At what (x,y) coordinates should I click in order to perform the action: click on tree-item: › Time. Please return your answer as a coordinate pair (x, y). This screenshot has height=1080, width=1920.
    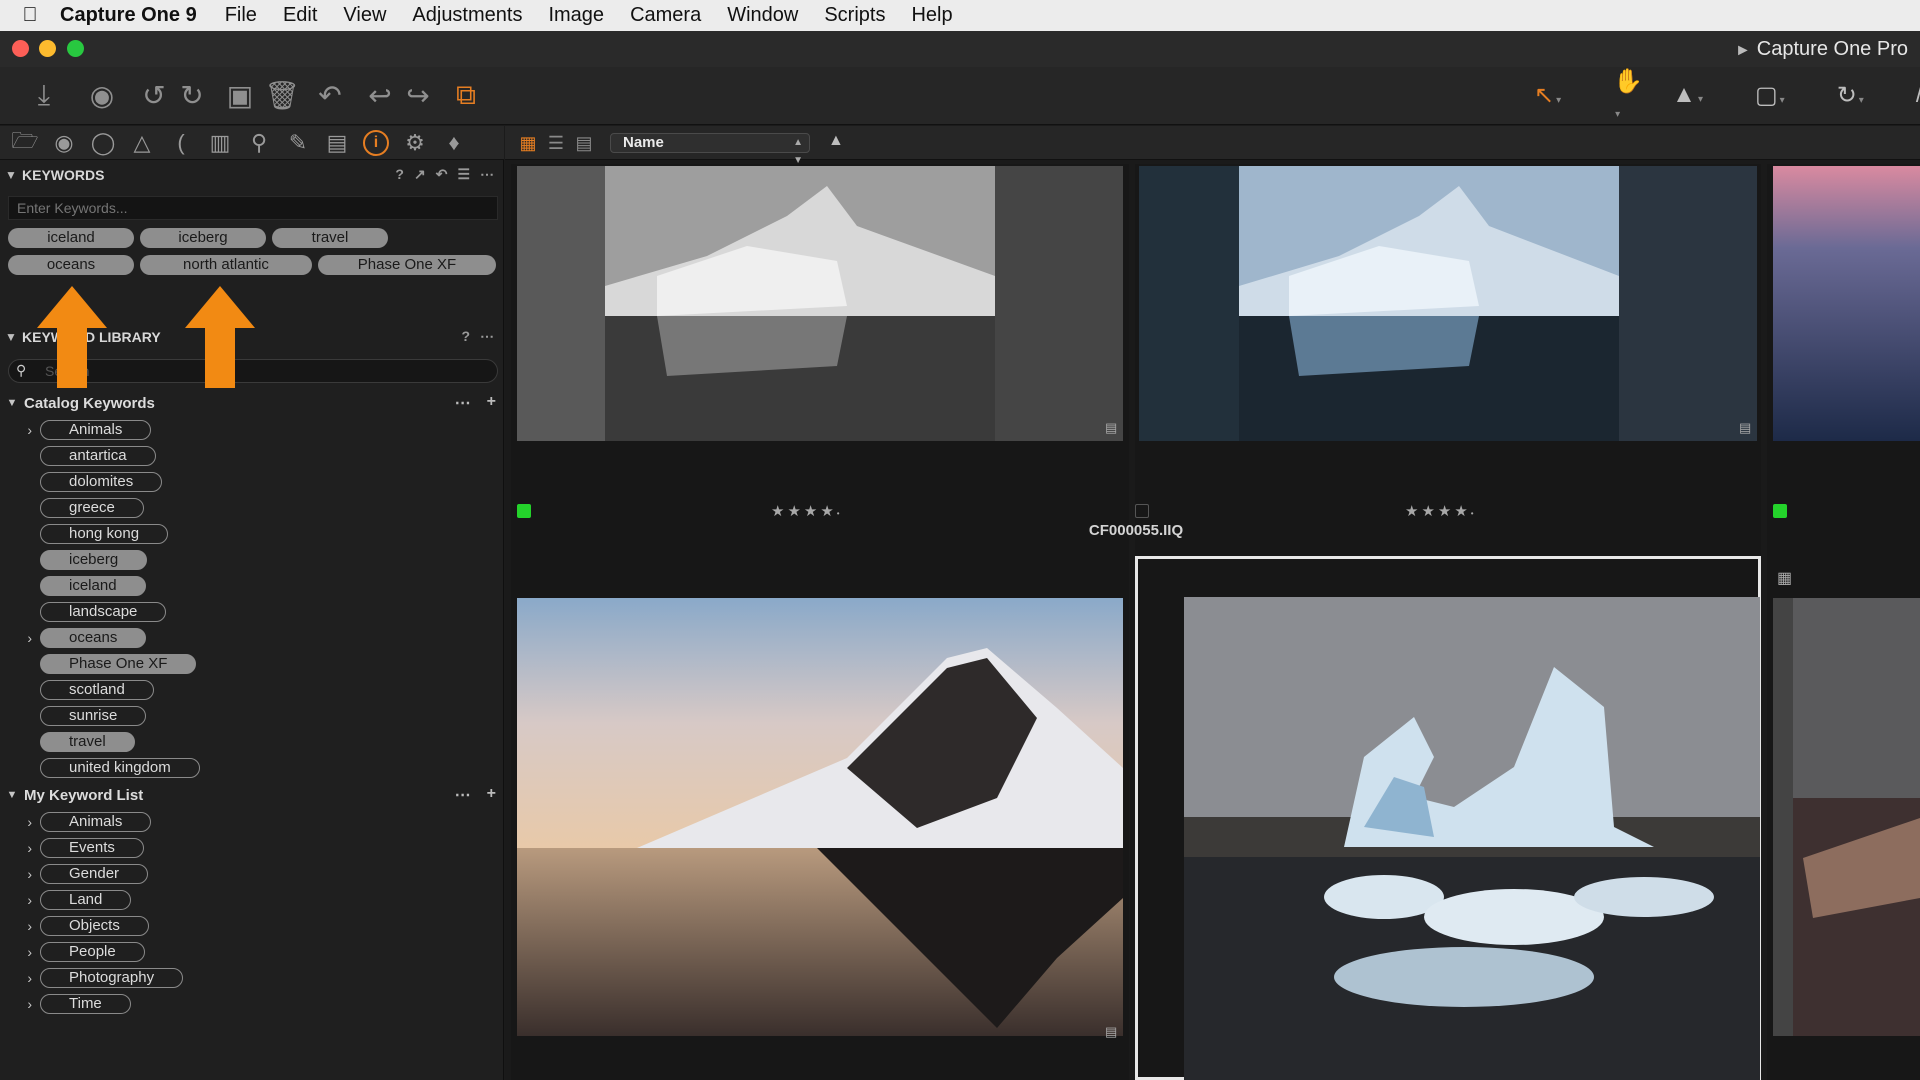
    Looking at the image, I should click on (65, 1004).